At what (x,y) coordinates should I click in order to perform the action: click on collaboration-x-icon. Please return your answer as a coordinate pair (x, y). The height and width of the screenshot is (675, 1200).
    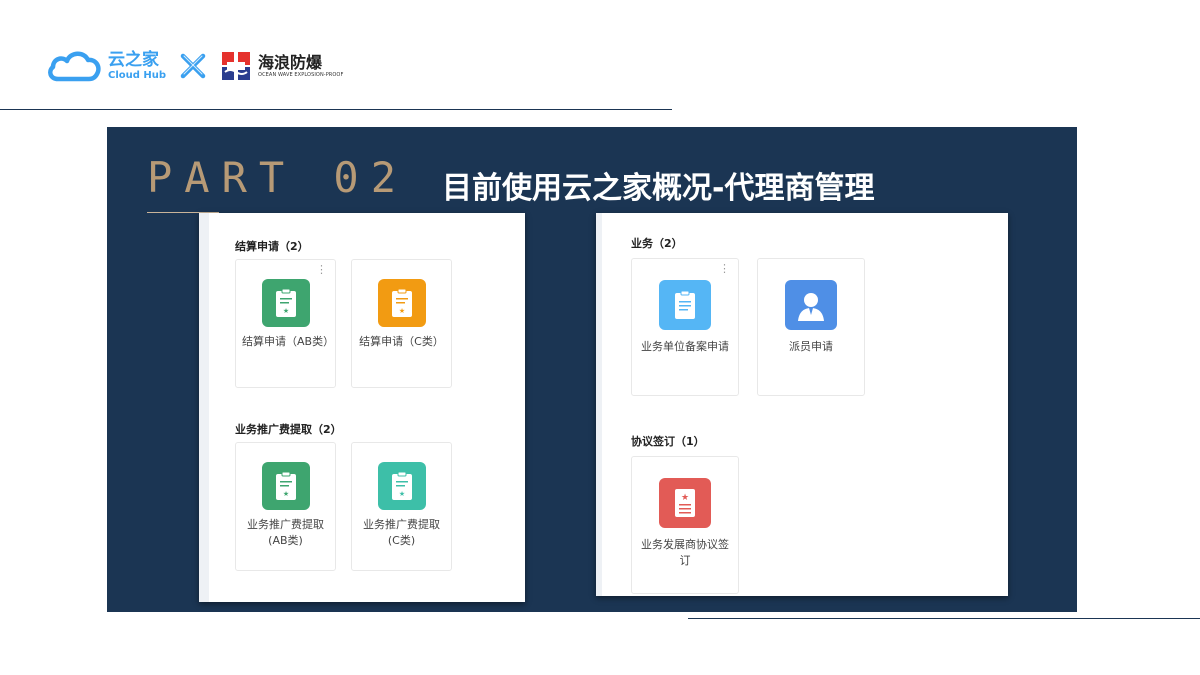
    Looking at the image, I should click on (193, 66).